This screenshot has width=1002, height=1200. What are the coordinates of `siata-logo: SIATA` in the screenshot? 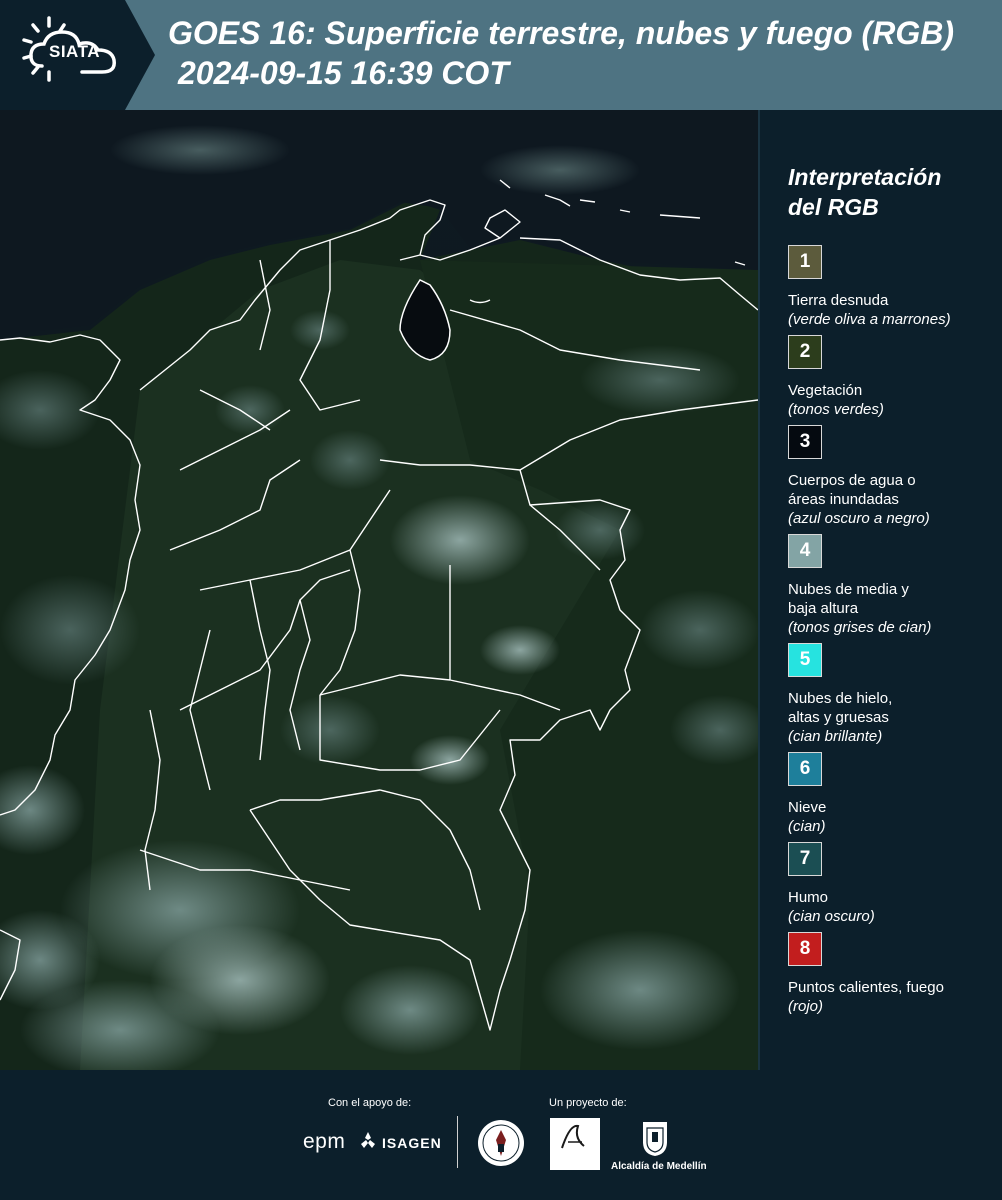 It's located at (77, 55).